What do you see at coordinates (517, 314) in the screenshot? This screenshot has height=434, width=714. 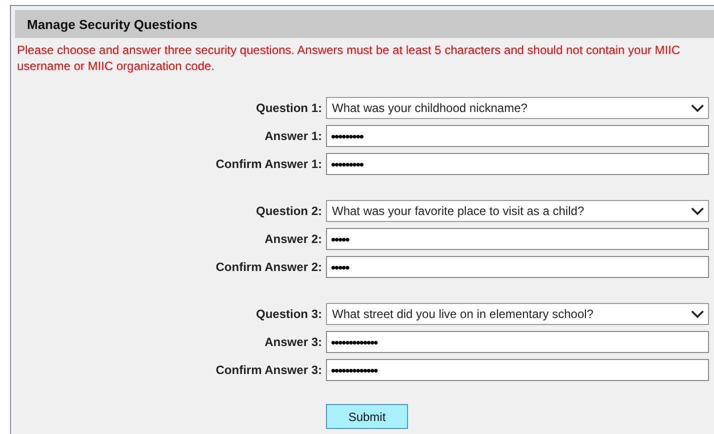 I see `question-dropdown: What street did you live on in elementary school?` at bounding box center [517, 314].